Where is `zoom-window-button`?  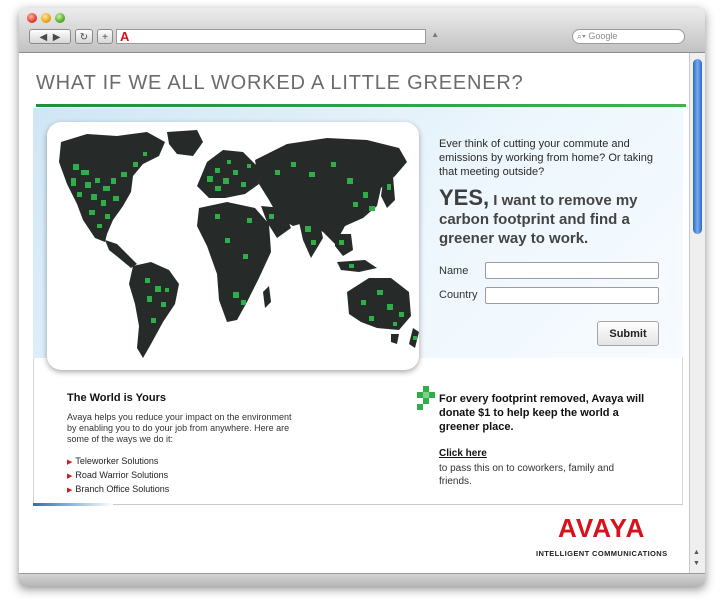 zoom-window-button is located at coordinates (60, 18).